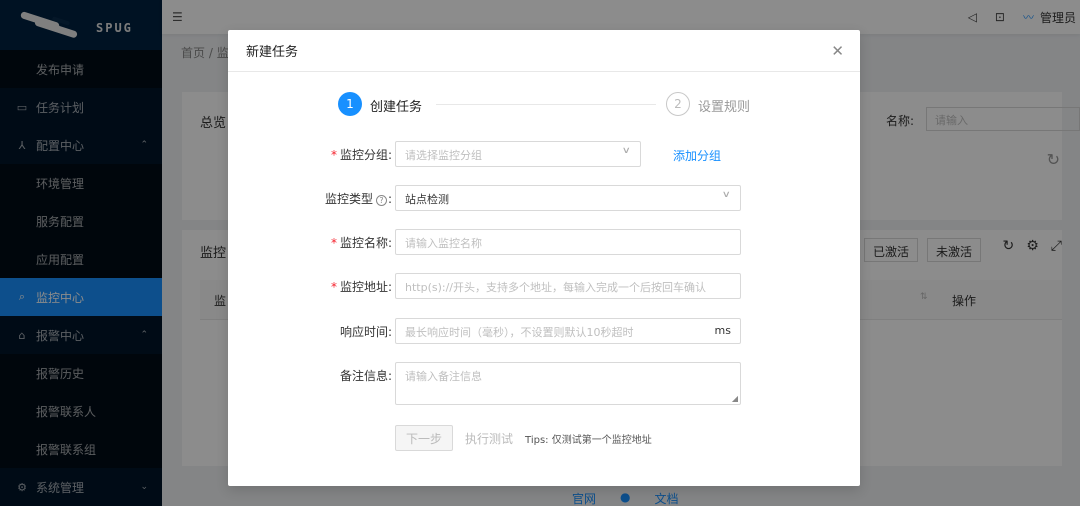  I want to click on name-label: * 监控名称:, so click(361, 243).